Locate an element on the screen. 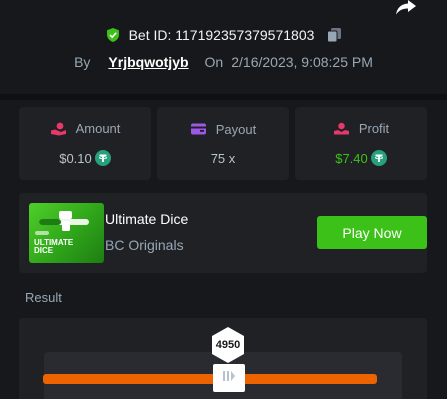  profit-hand-icon is located at coordinates (341, 129).